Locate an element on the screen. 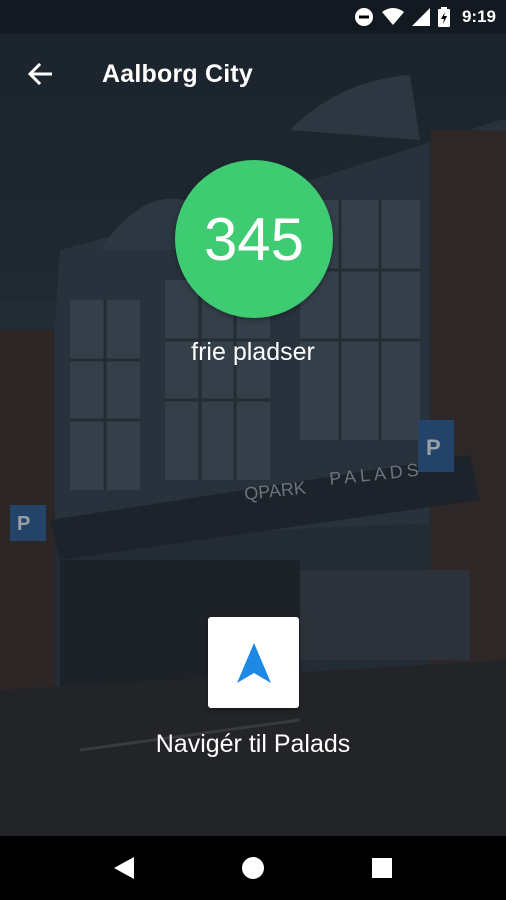  page-title: Aalborg City is located at coordinates (178, 73).